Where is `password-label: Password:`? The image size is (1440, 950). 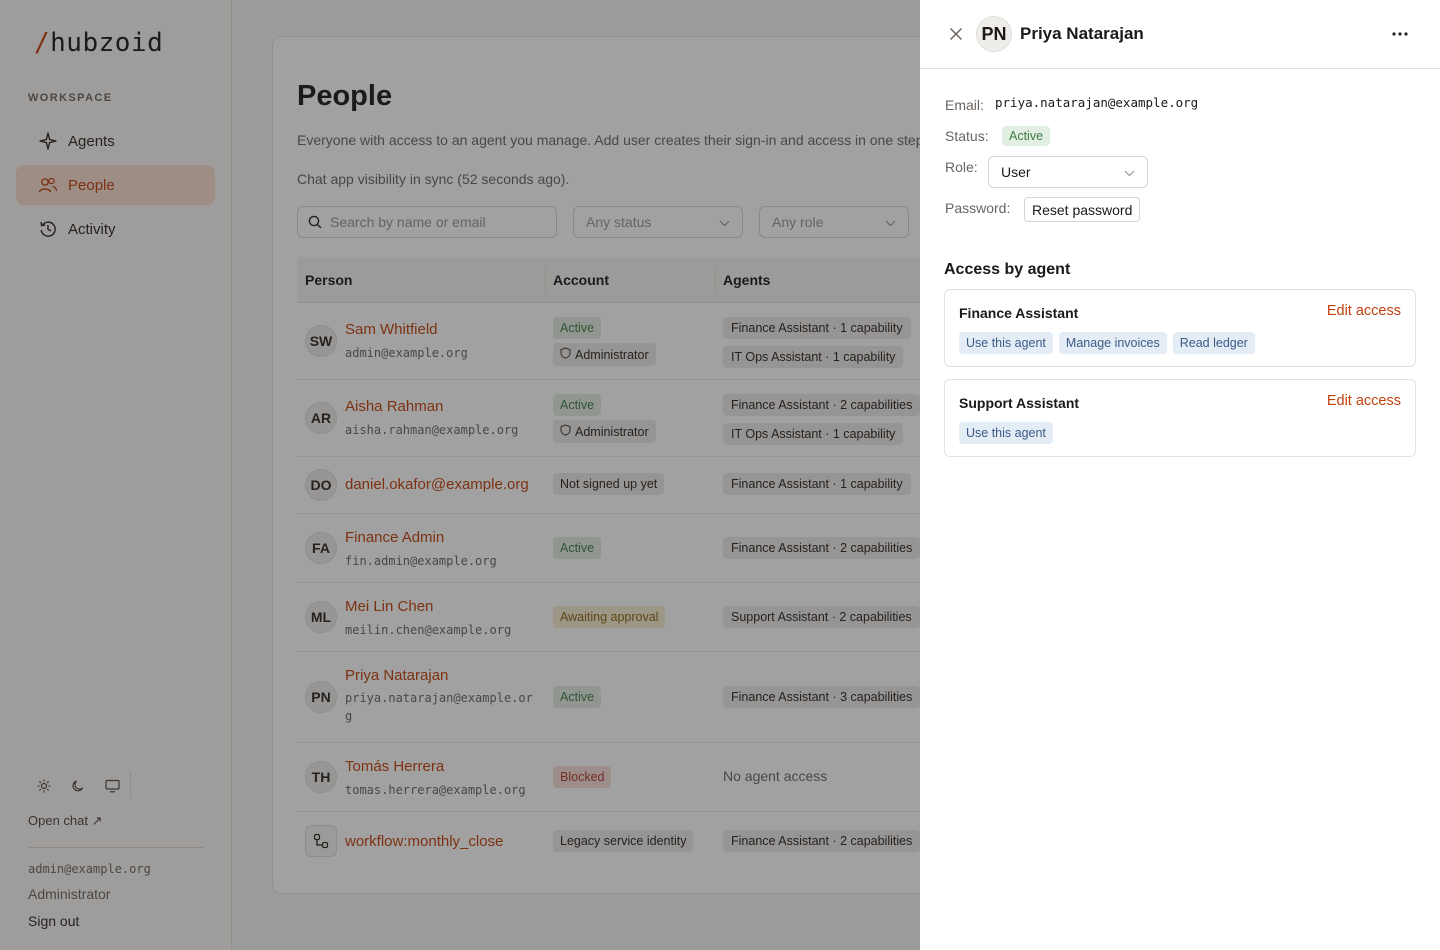 password-label: Password: is located at coordinates (978, 208).